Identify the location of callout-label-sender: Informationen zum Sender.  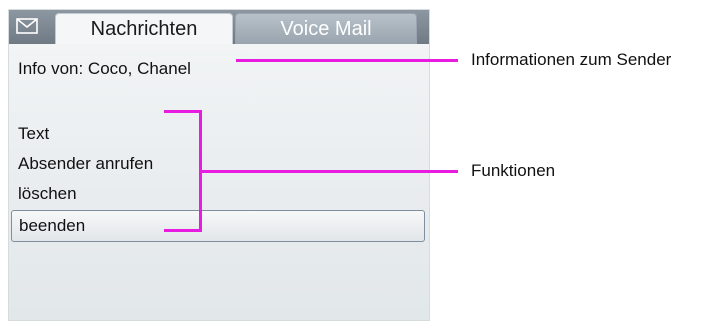
(571, 59).